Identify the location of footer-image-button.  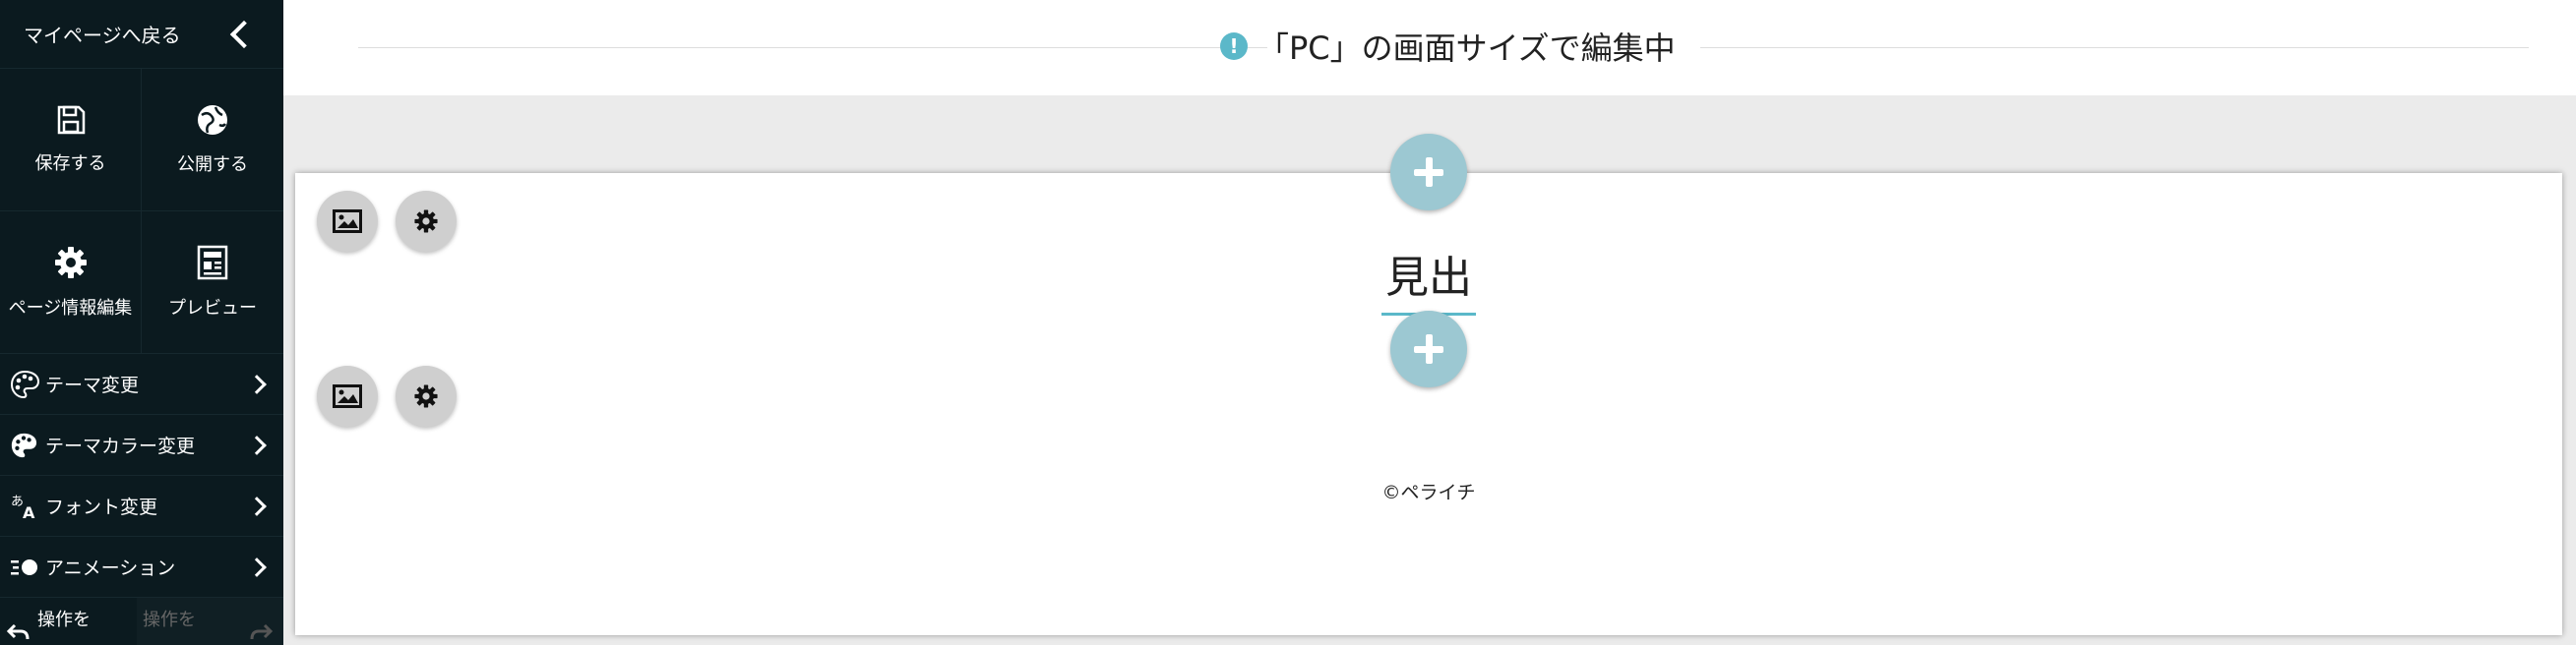
(347, 396).